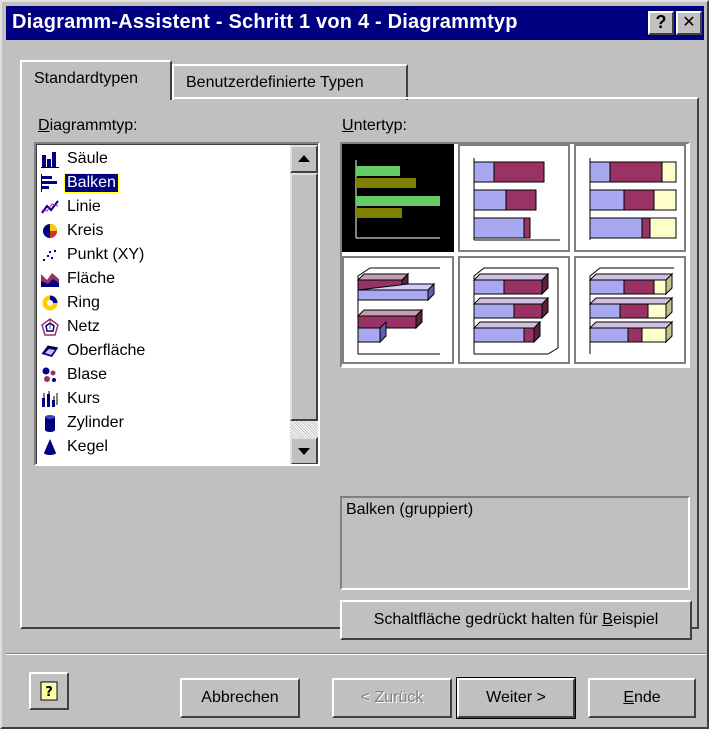 The height and width of the screenshot is (729, 709). What do you see at coordinates (516, 698) in the screenshot?
I see `next-button: Weiter >` at bounding box center [516, 698].